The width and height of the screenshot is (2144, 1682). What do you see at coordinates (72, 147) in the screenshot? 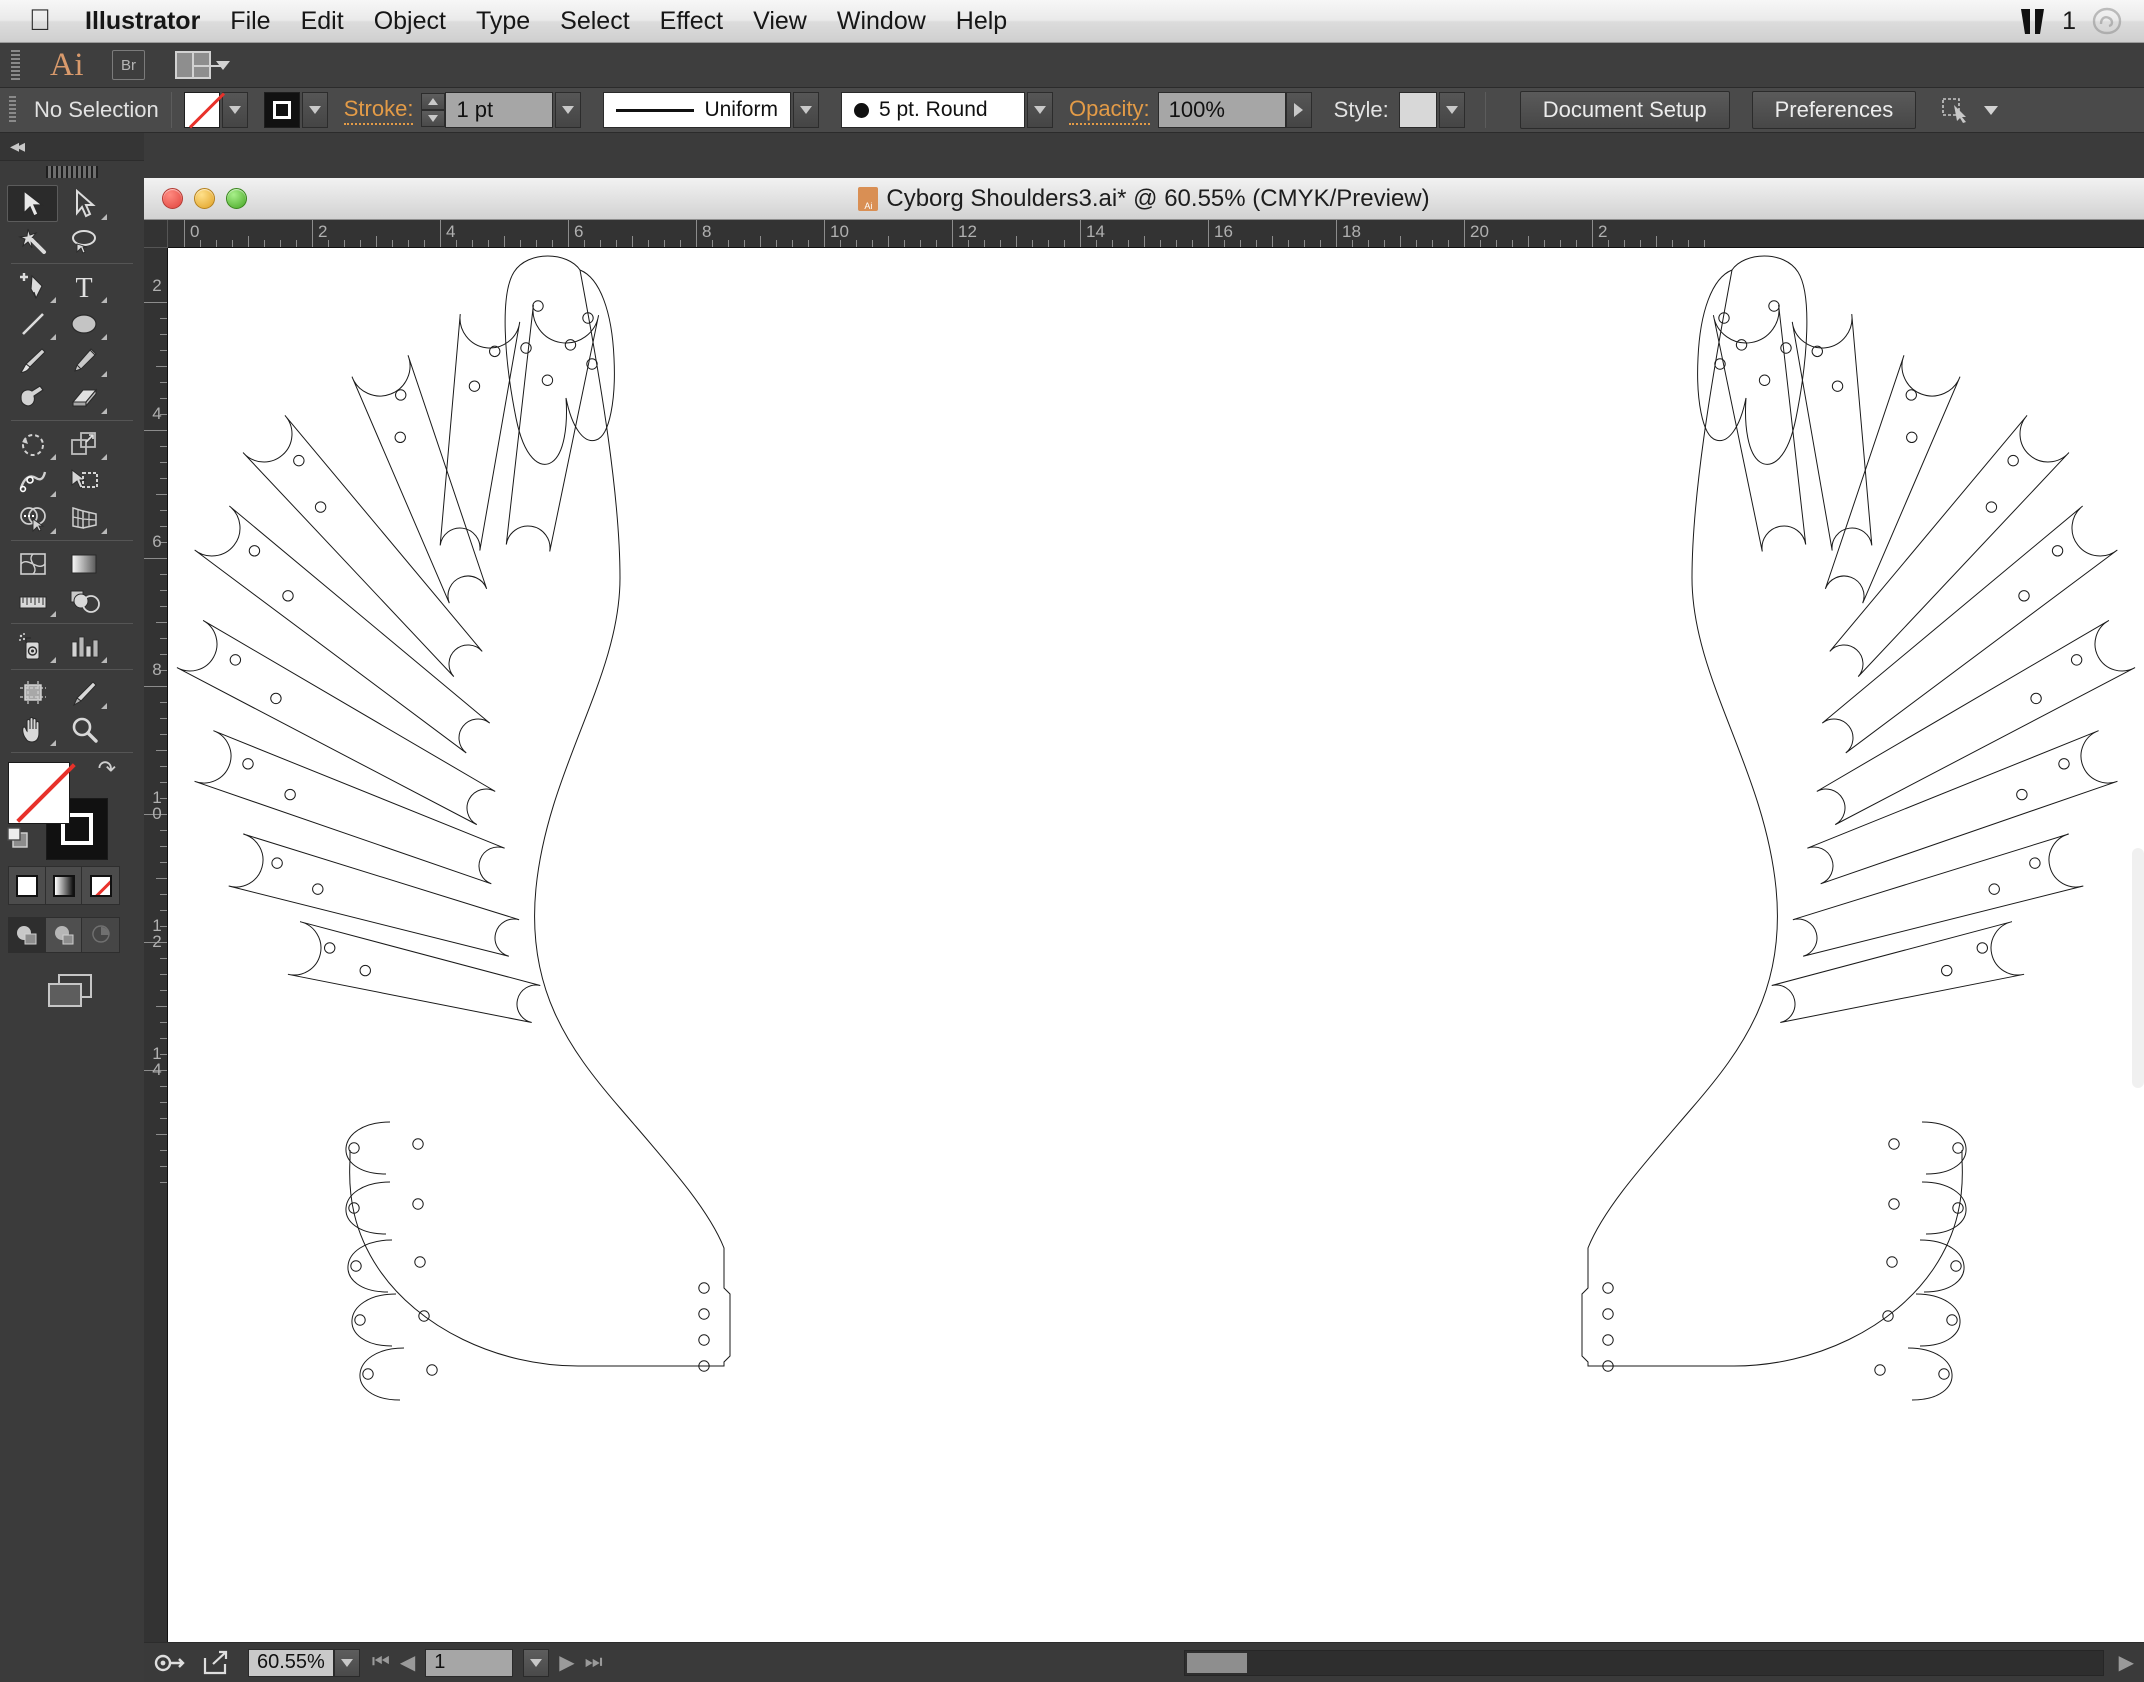
I see `tools-panel-header: ◂◂` at bounding box center [72, 147].